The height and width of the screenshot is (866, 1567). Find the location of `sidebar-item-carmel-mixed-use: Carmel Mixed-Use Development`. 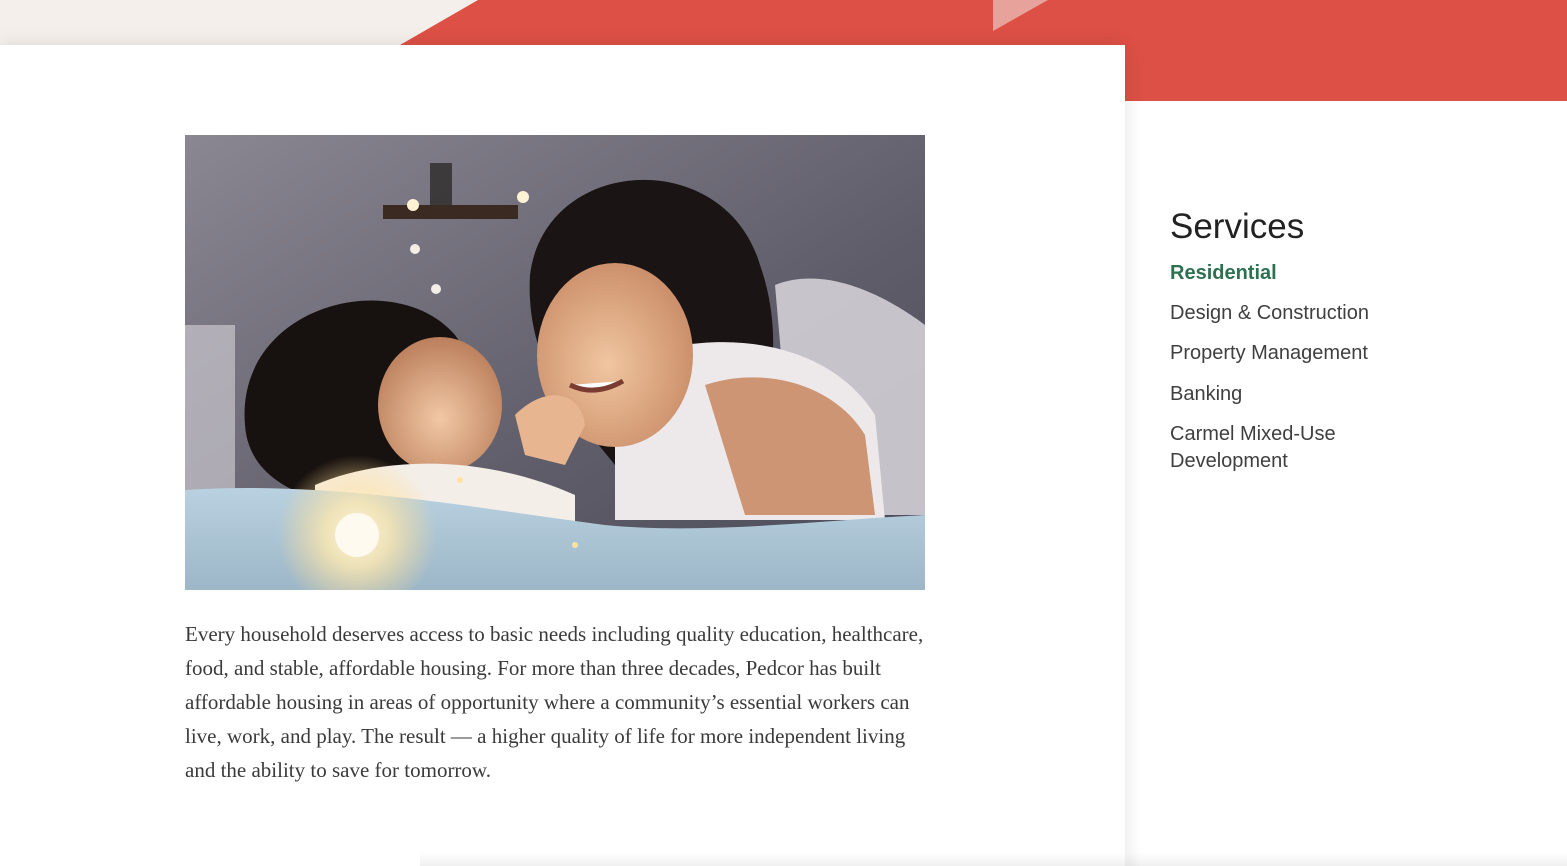

sidebar-item-carmel-mixed-use: Carmel Mixed-Use Development is located at coordinates (1300, 448).